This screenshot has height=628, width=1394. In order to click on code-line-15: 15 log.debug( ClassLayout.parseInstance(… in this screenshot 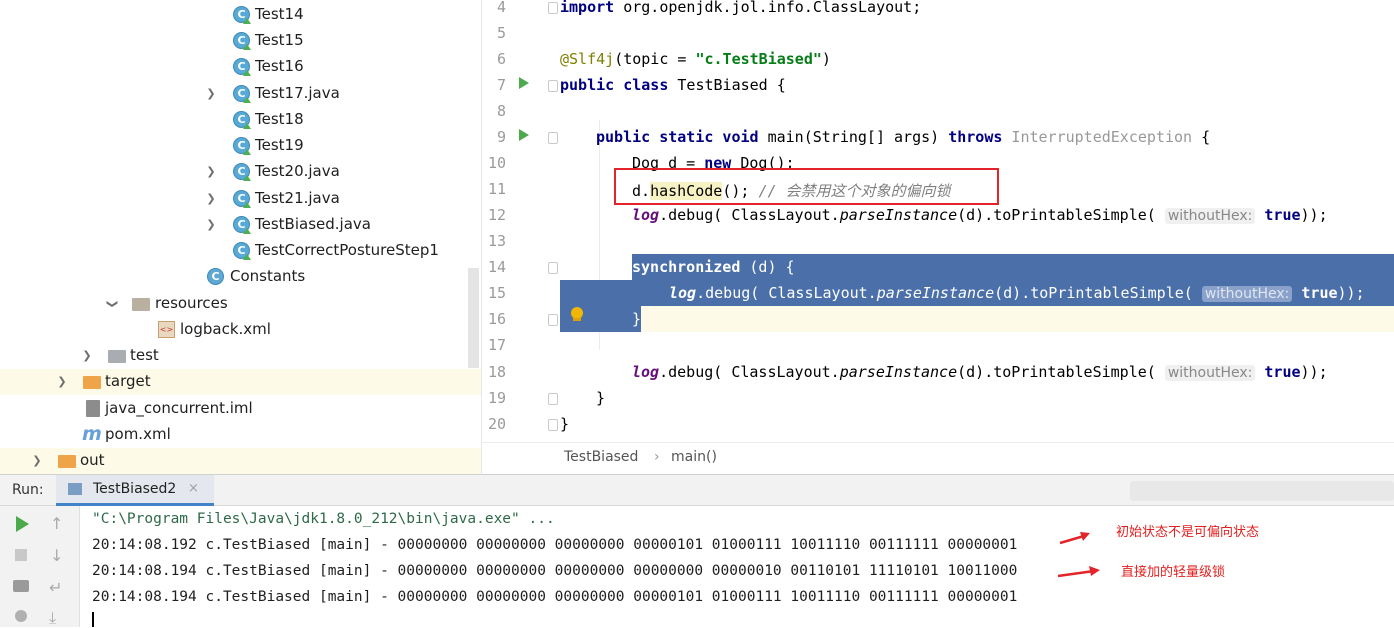, I will do `click(938, 293)`.